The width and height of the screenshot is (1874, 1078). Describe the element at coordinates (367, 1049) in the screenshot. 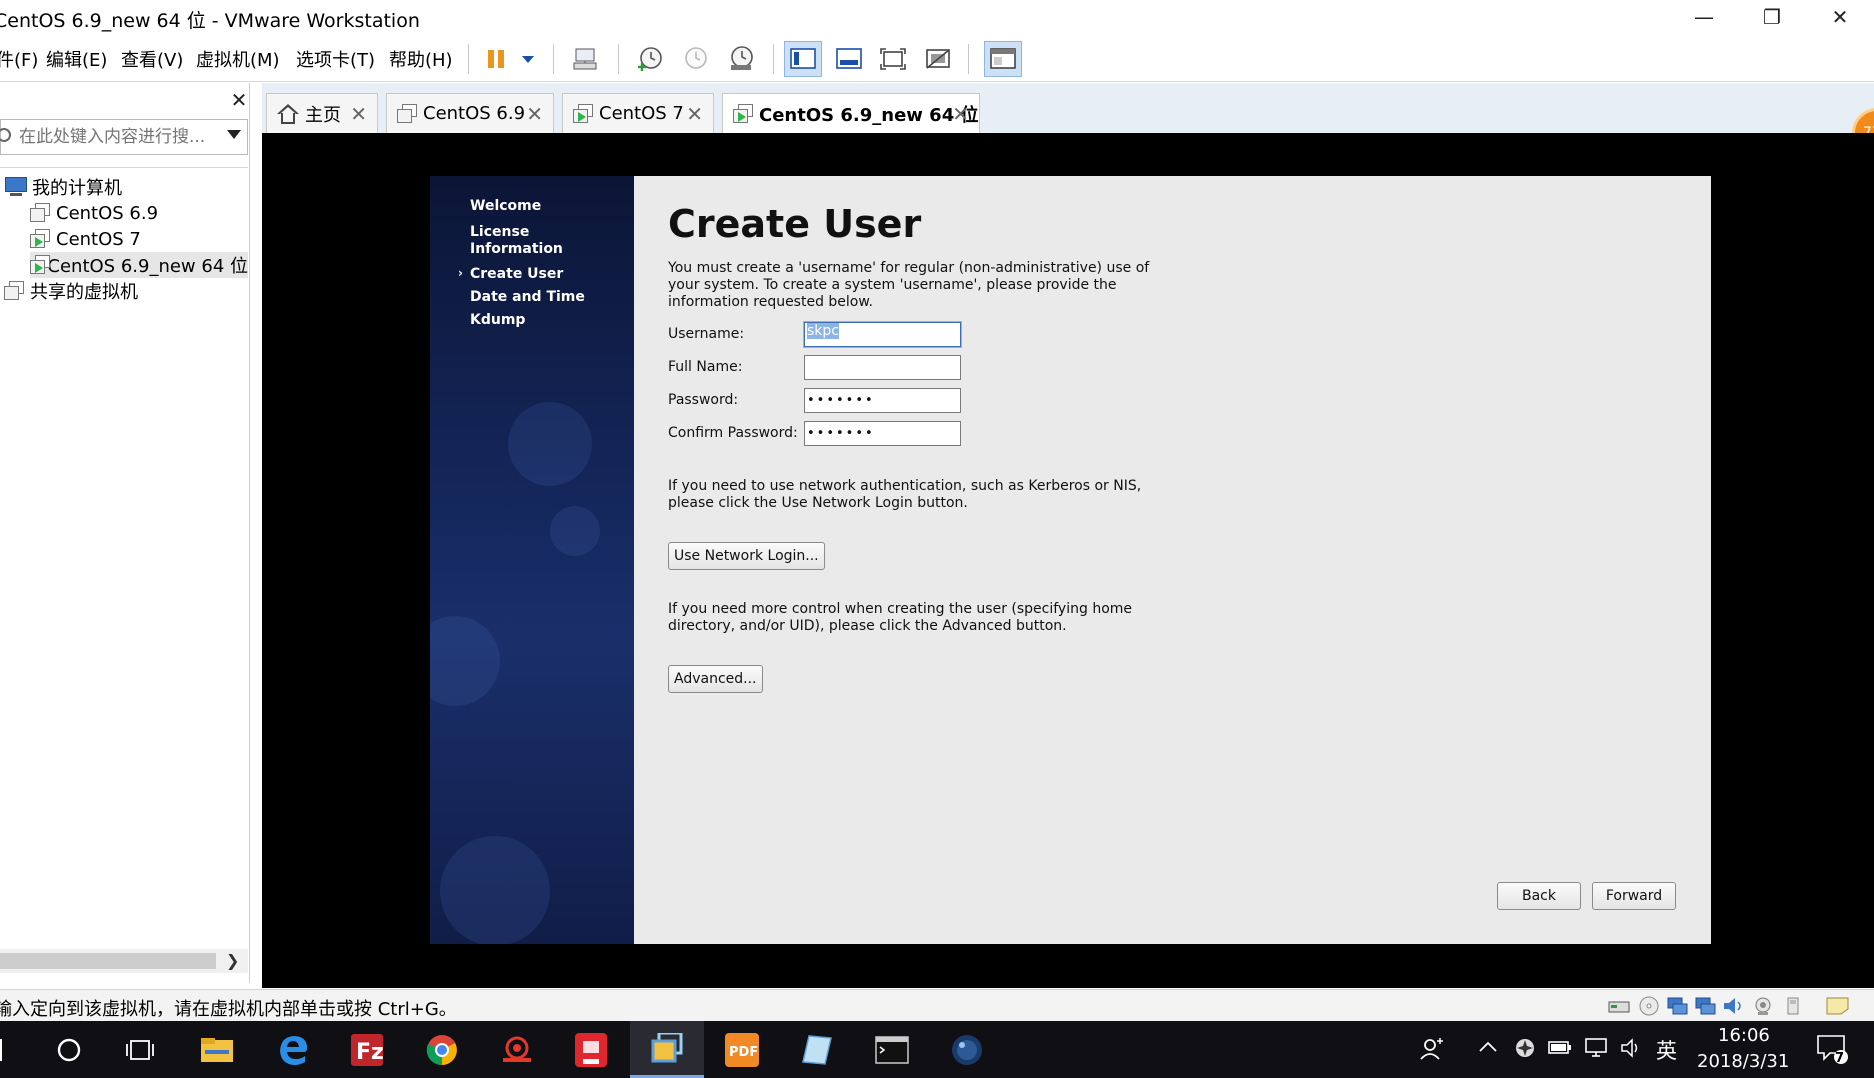

I see `filezilla-icon: Fz` at that location.